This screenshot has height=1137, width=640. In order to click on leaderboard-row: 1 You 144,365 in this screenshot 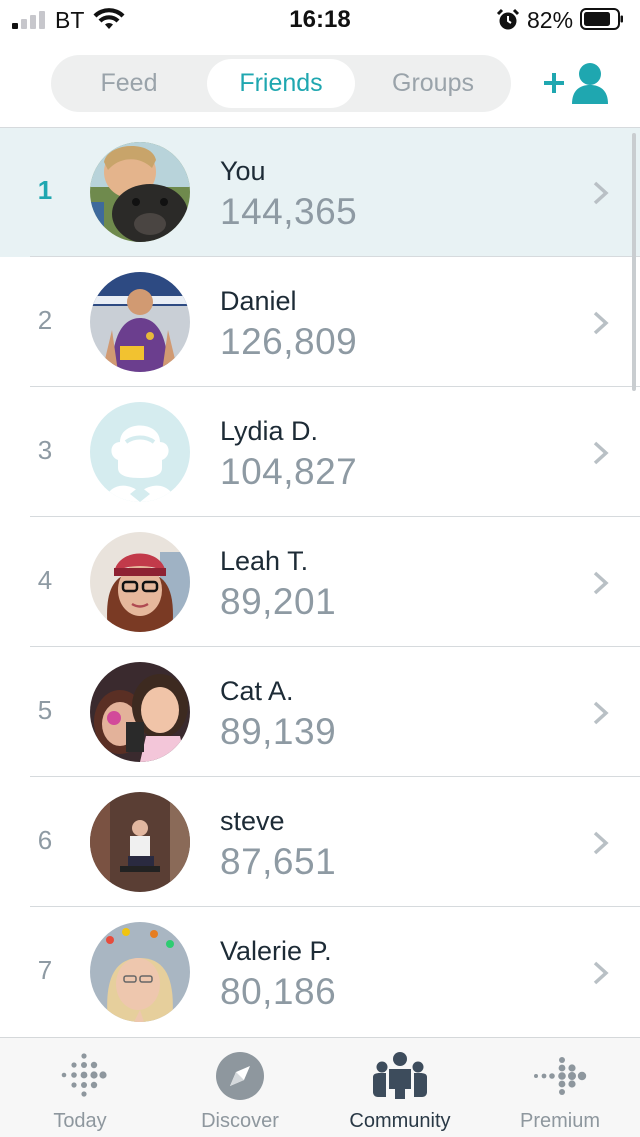, I will do `click(320, 192)`.